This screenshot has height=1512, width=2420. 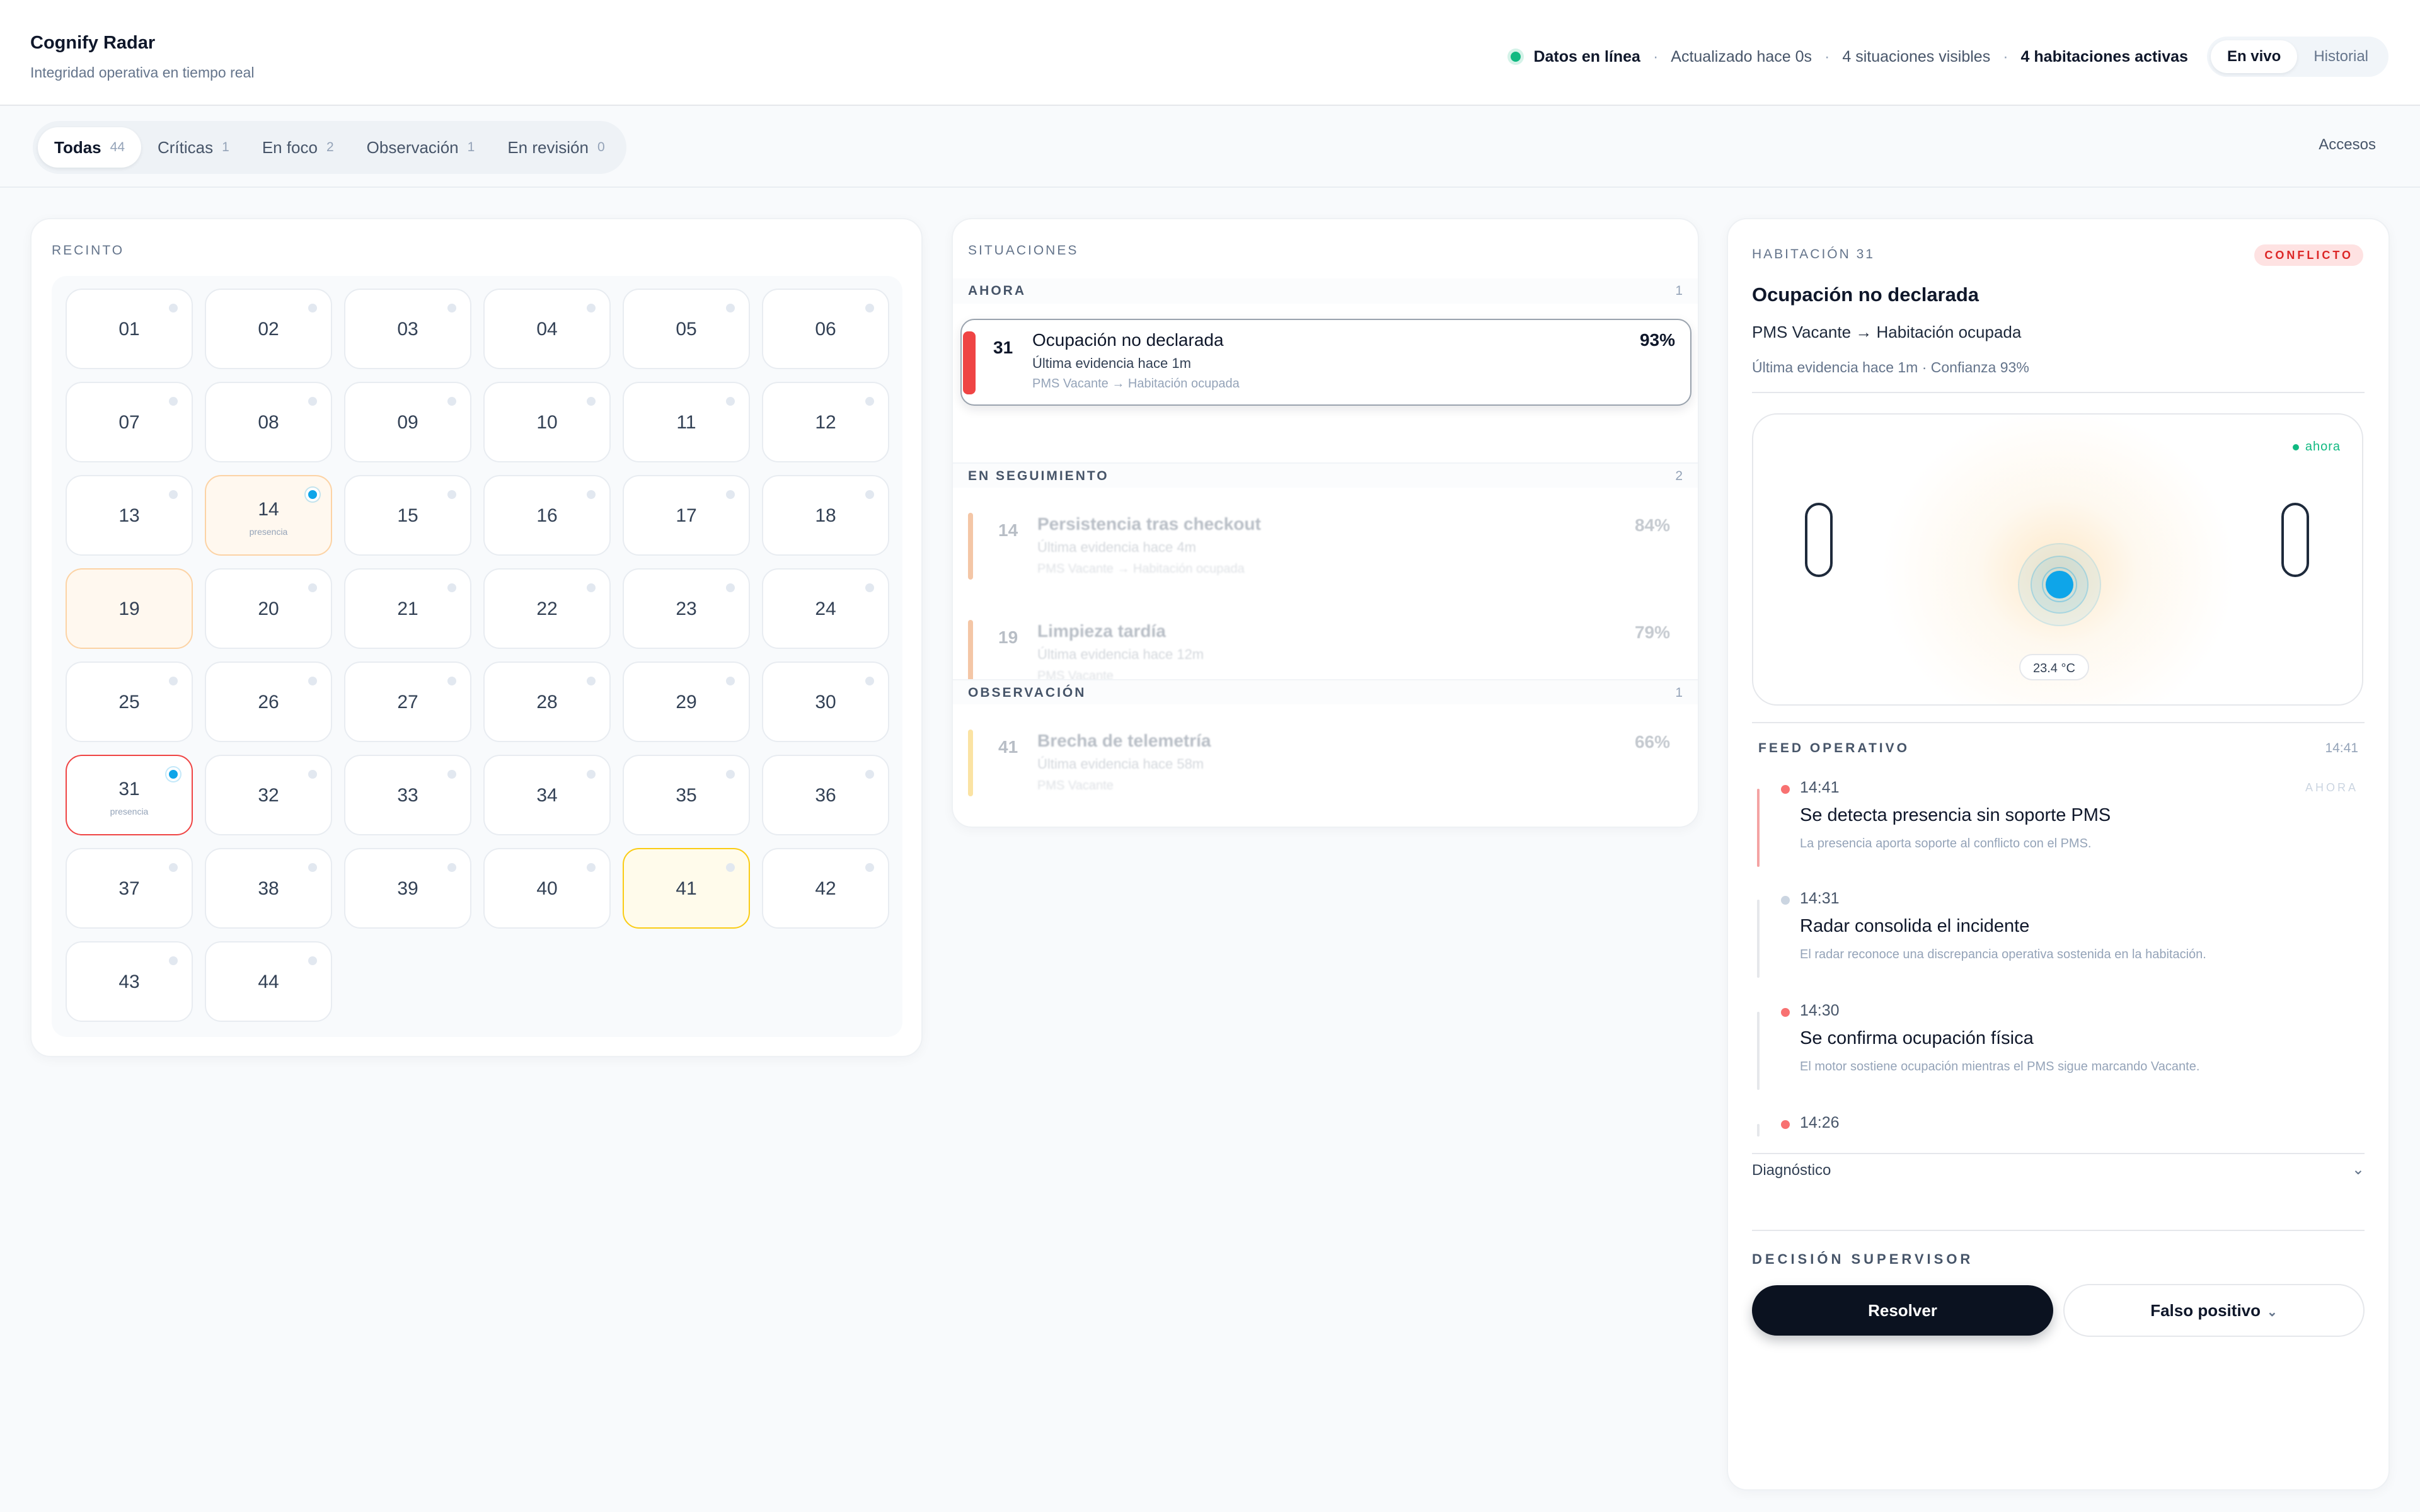 I want to click on room-number: 03, so click(x=407, y=329).